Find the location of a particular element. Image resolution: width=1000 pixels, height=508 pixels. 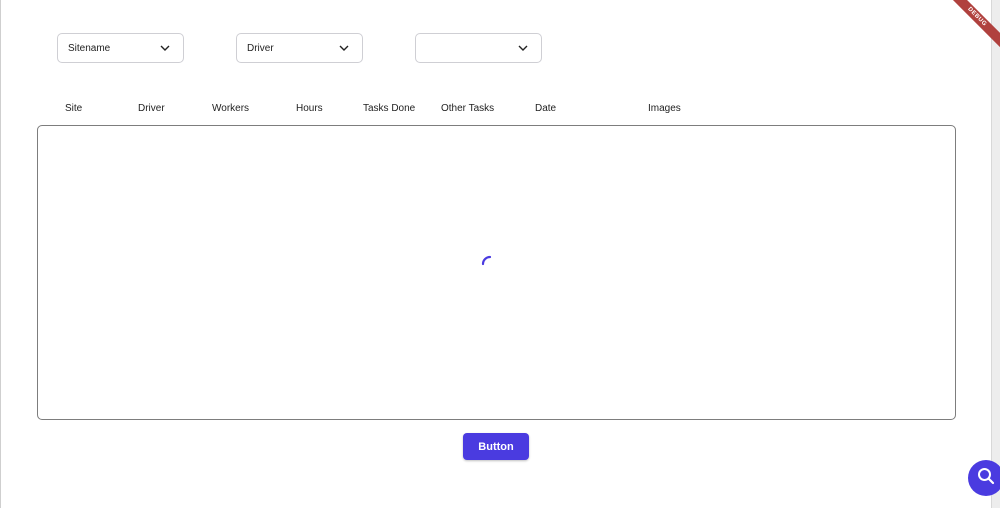

driver-dropdown-value: Driver is located at coordinates (260, 48).